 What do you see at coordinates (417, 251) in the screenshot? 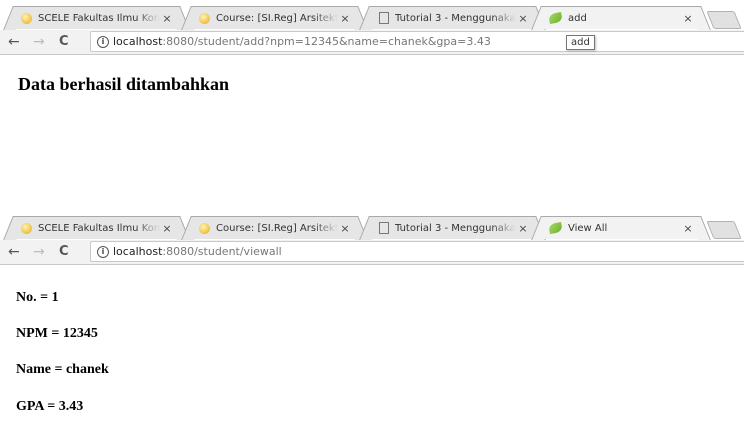
I see `address-bar: i localhost:8080/student/viewall` at bounding box center [417, 251].